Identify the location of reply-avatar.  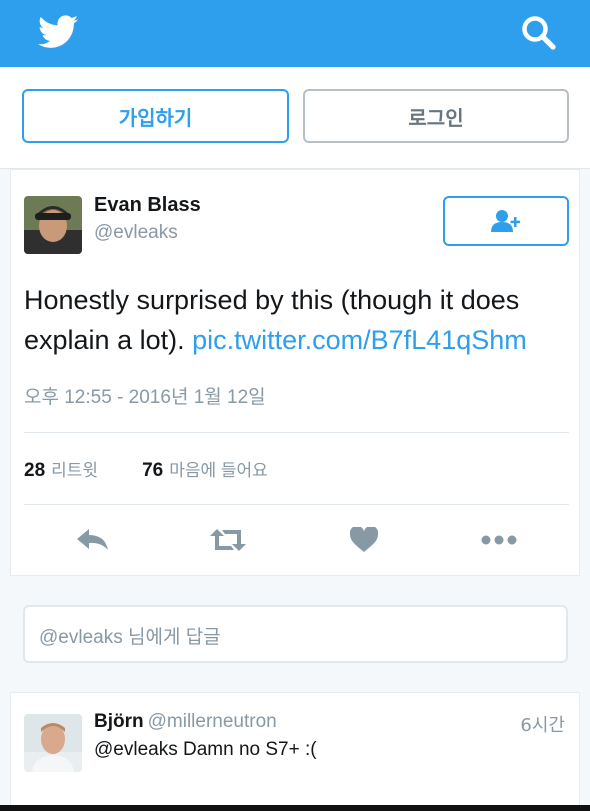
(53, 743).